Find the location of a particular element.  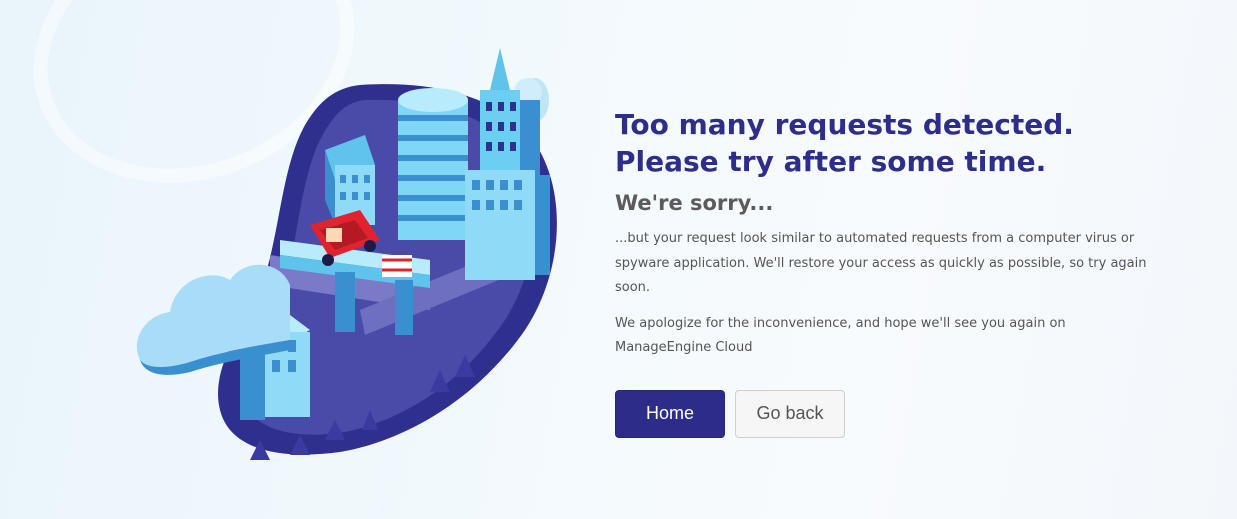

roadblock-icon is located at coordinates (397, 266).